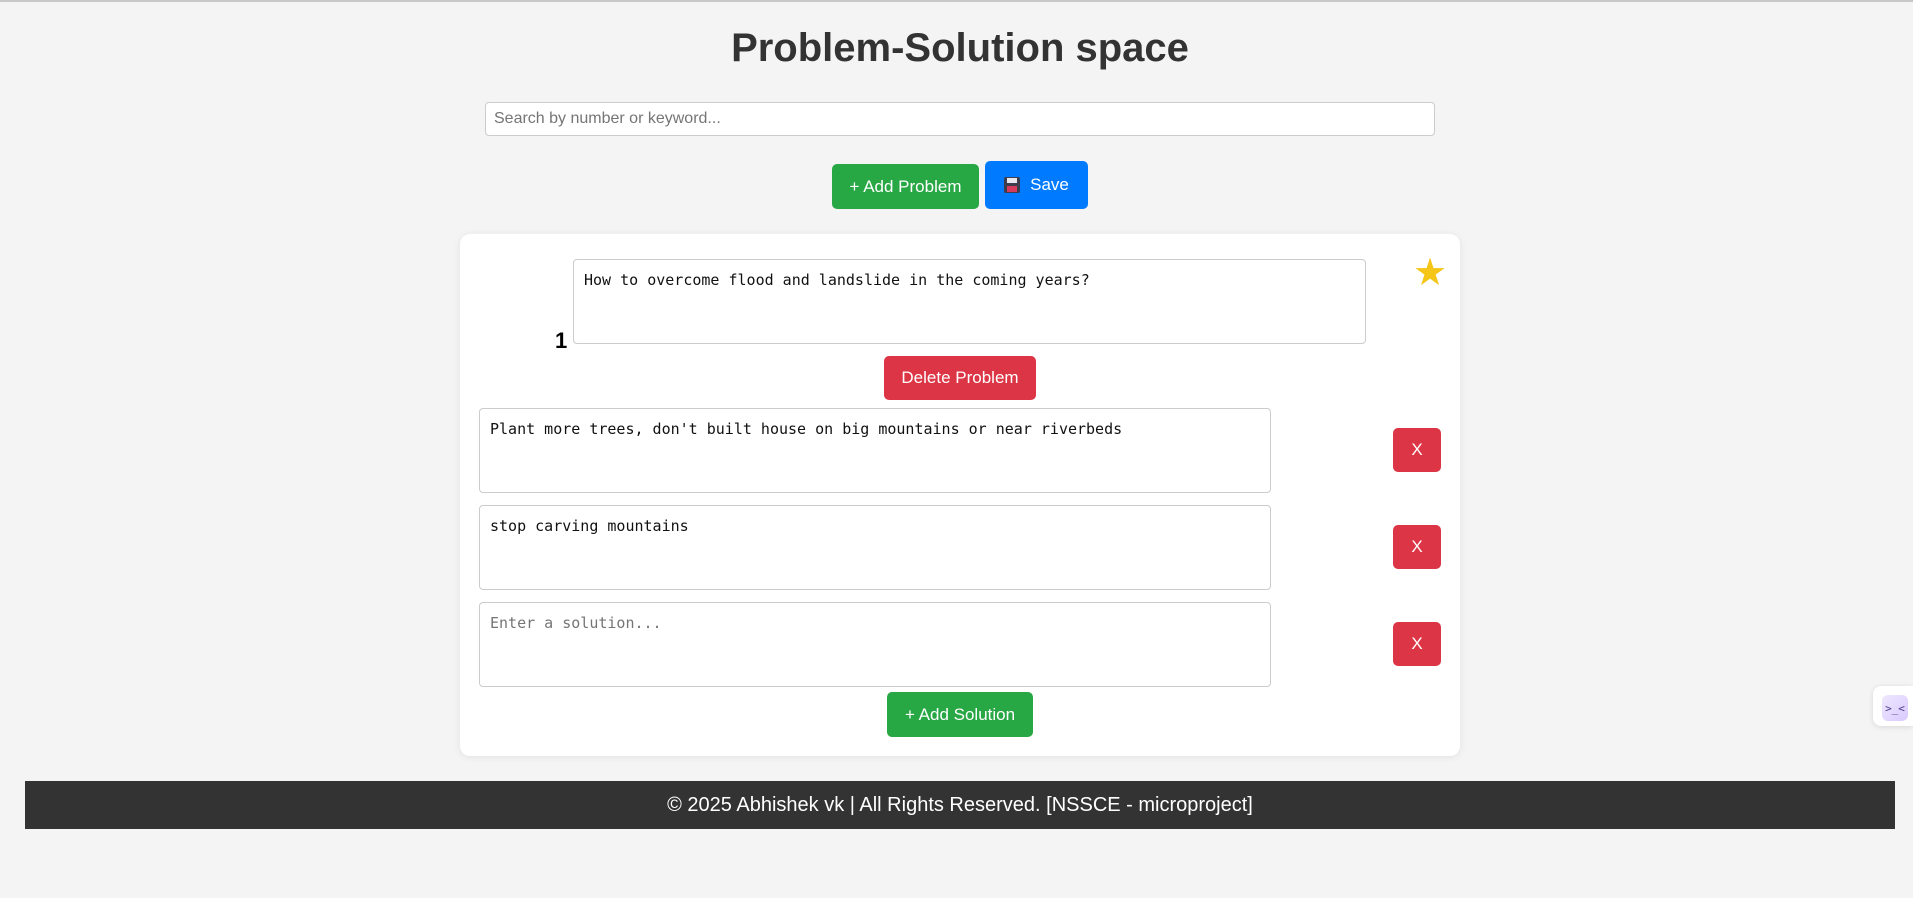  Describe the element at coordinates (1049, 184) in the screenshot. I see `save-button-label: Save` at that location.